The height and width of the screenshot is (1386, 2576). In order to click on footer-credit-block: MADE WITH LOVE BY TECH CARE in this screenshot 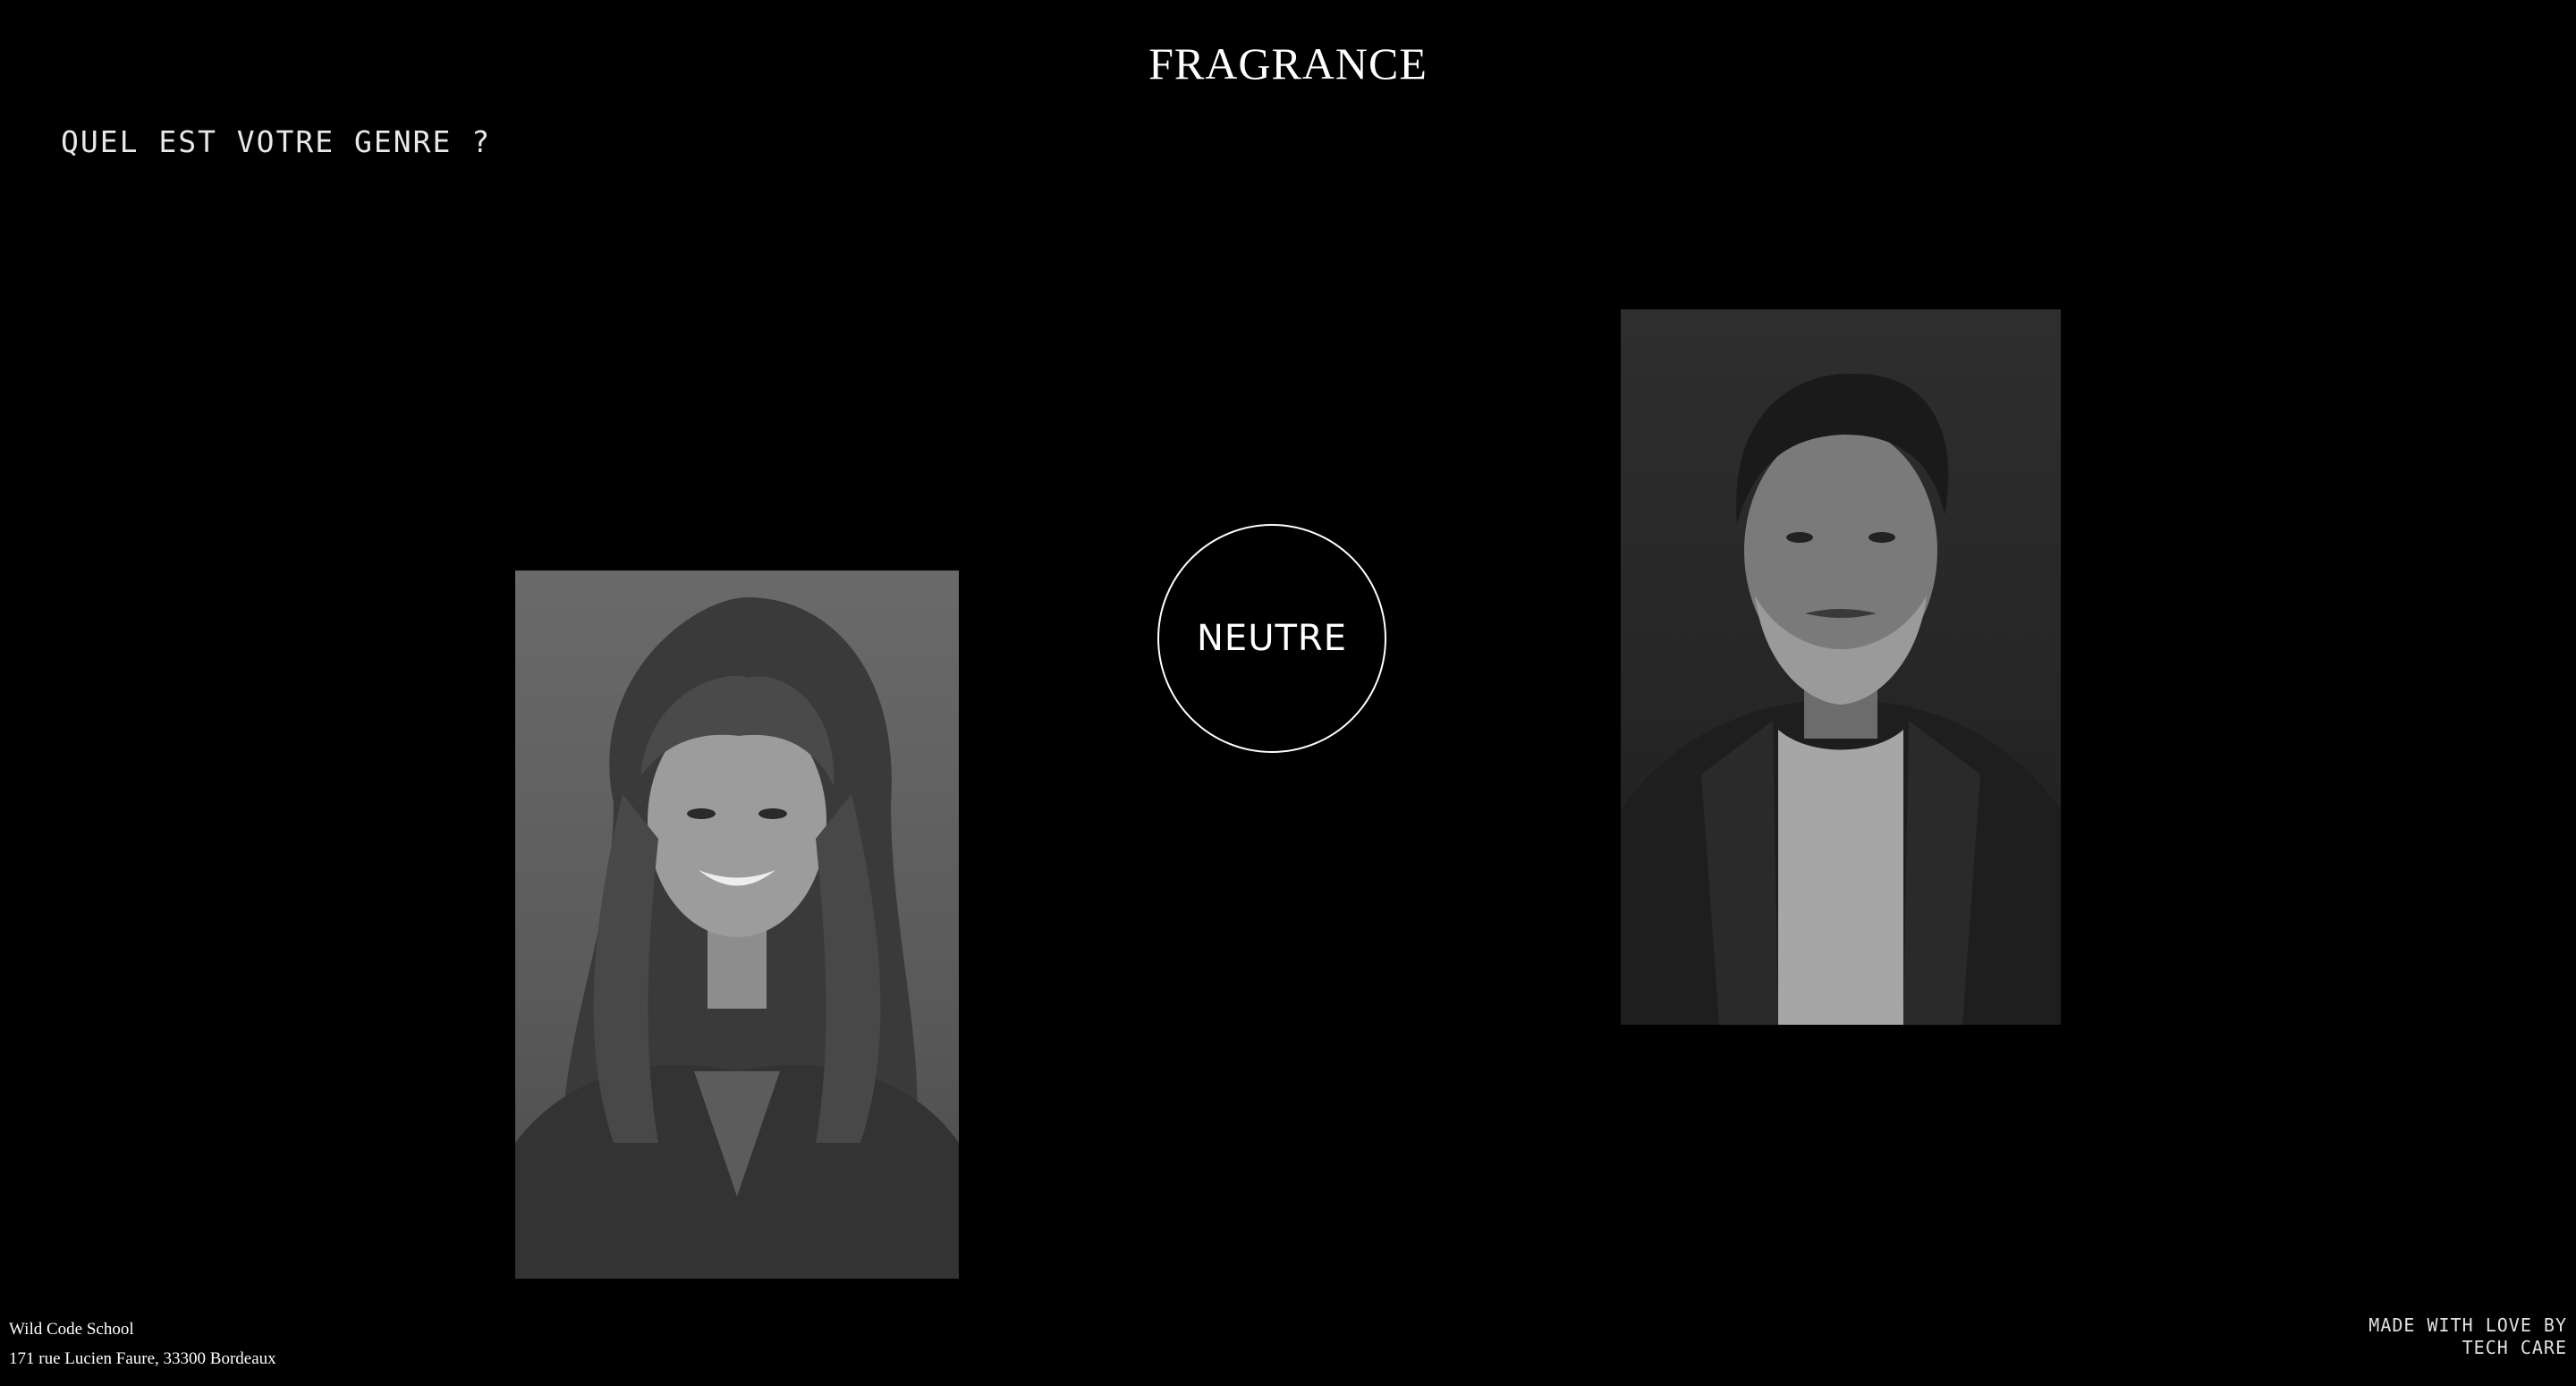, I will do `click(2467, 1337)`.